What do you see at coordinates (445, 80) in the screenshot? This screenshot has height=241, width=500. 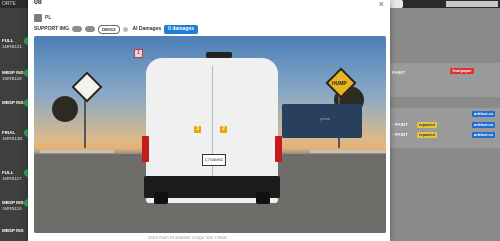 I see `detail-block` at bounding box center [445, 80].